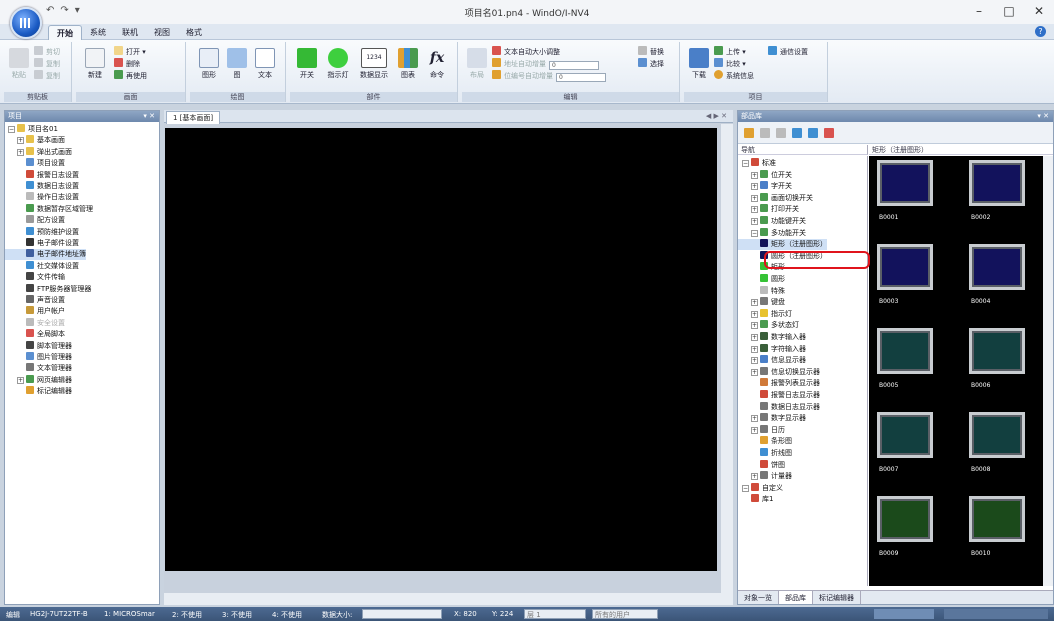 The image size is (1054, 621). Describe the element at coordinates (765, 453) in the screenshot. I see `library-tree-item: 折线图` at that location.